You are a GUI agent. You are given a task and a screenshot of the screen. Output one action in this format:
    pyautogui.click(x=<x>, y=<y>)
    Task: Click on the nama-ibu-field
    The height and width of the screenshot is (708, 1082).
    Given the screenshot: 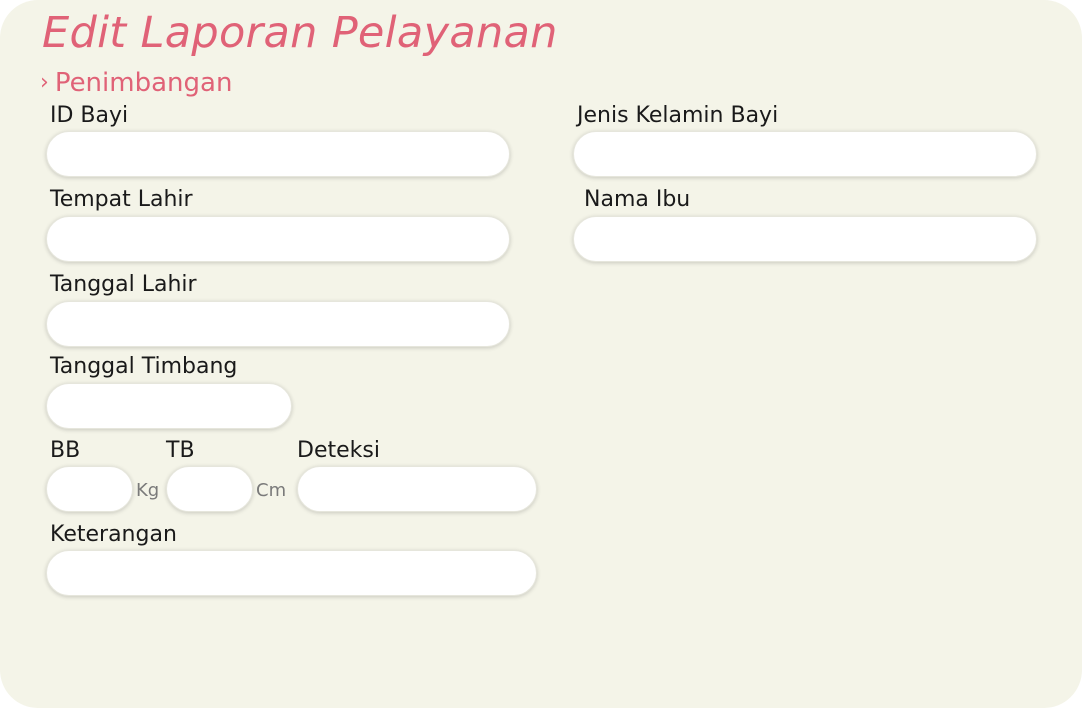 What is the action you would take?
    pyautogui.click(x=805, y=239)
    